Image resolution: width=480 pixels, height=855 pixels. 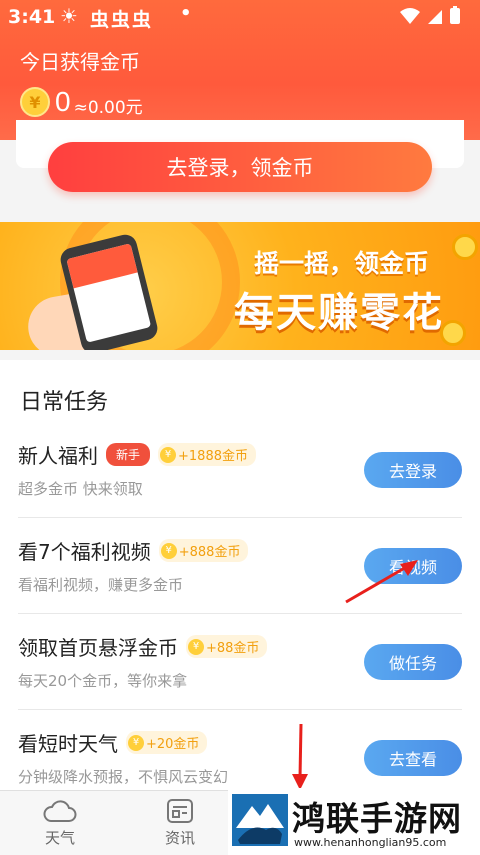 I want to click on status-time: 3:41, so click(x=32, y=17).